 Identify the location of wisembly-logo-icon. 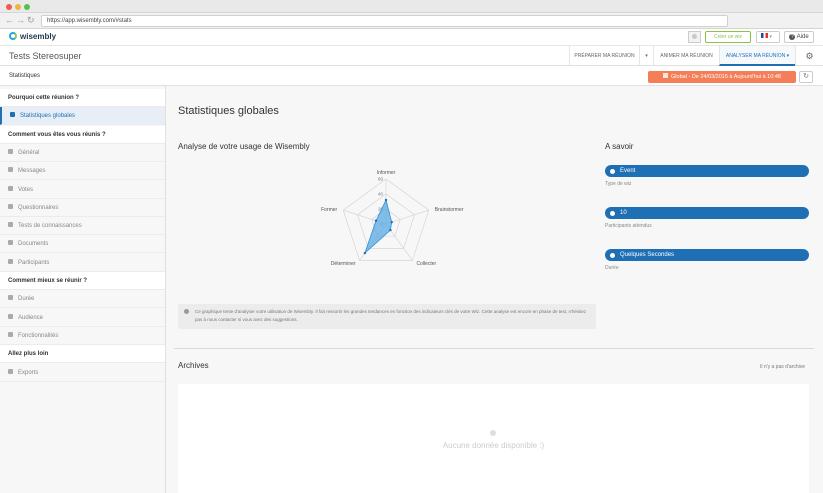
(13, 36).